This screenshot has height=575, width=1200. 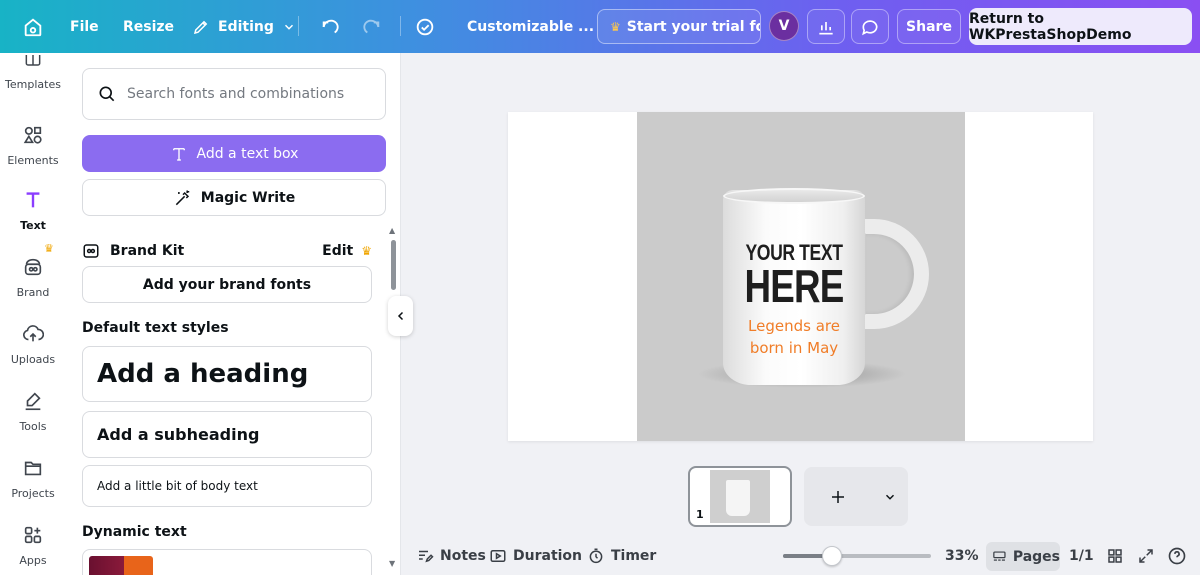 I want to click on collapse-panel-button, so click(x=400, y=316).